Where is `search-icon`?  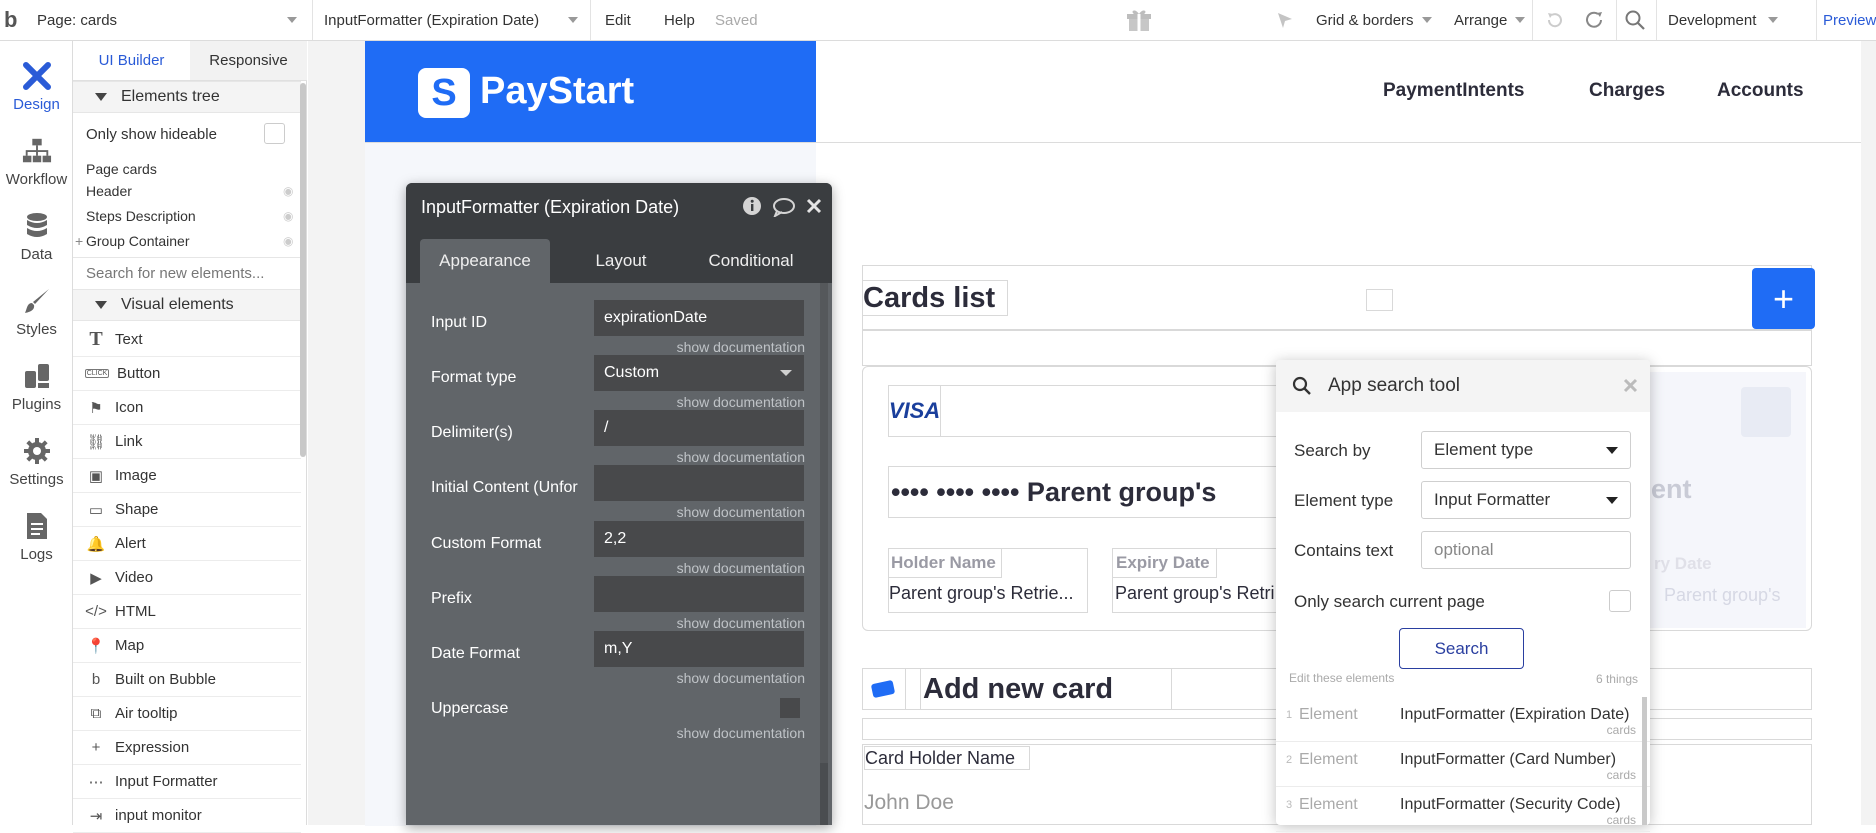
search-icon is located at coordinates (1635, 20).